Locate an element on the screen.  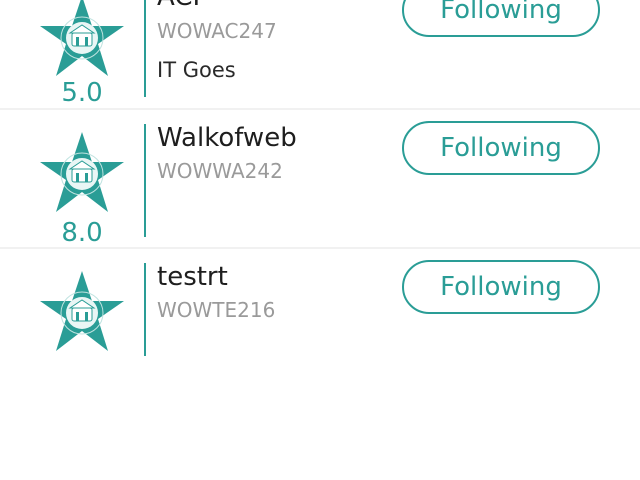
item-code: WOWAC247 is located at coordinates (217, 31).